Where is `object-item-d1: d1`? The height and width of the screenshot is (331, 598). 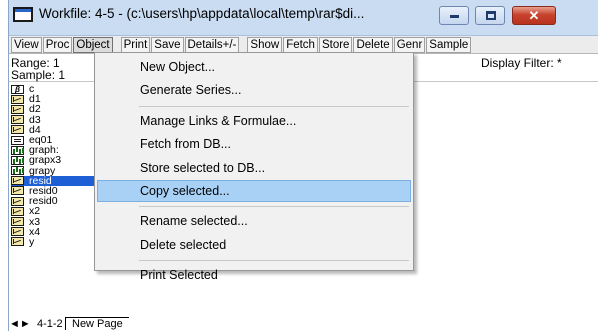 object-item-d1: d1 is located at coordinates (56, 99).